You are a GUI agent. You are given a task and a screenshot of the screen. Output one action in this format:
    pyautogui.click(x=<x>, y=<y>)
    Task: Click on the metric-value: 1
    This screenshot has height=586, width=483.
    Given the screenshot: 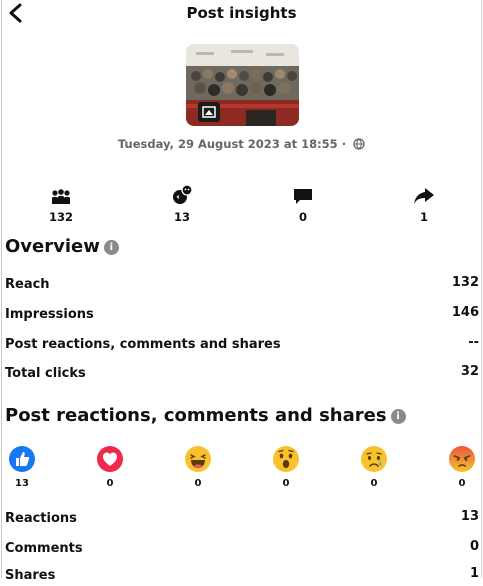 What is the action you would take?
    pyautogui.click(x=474, y=573)
    